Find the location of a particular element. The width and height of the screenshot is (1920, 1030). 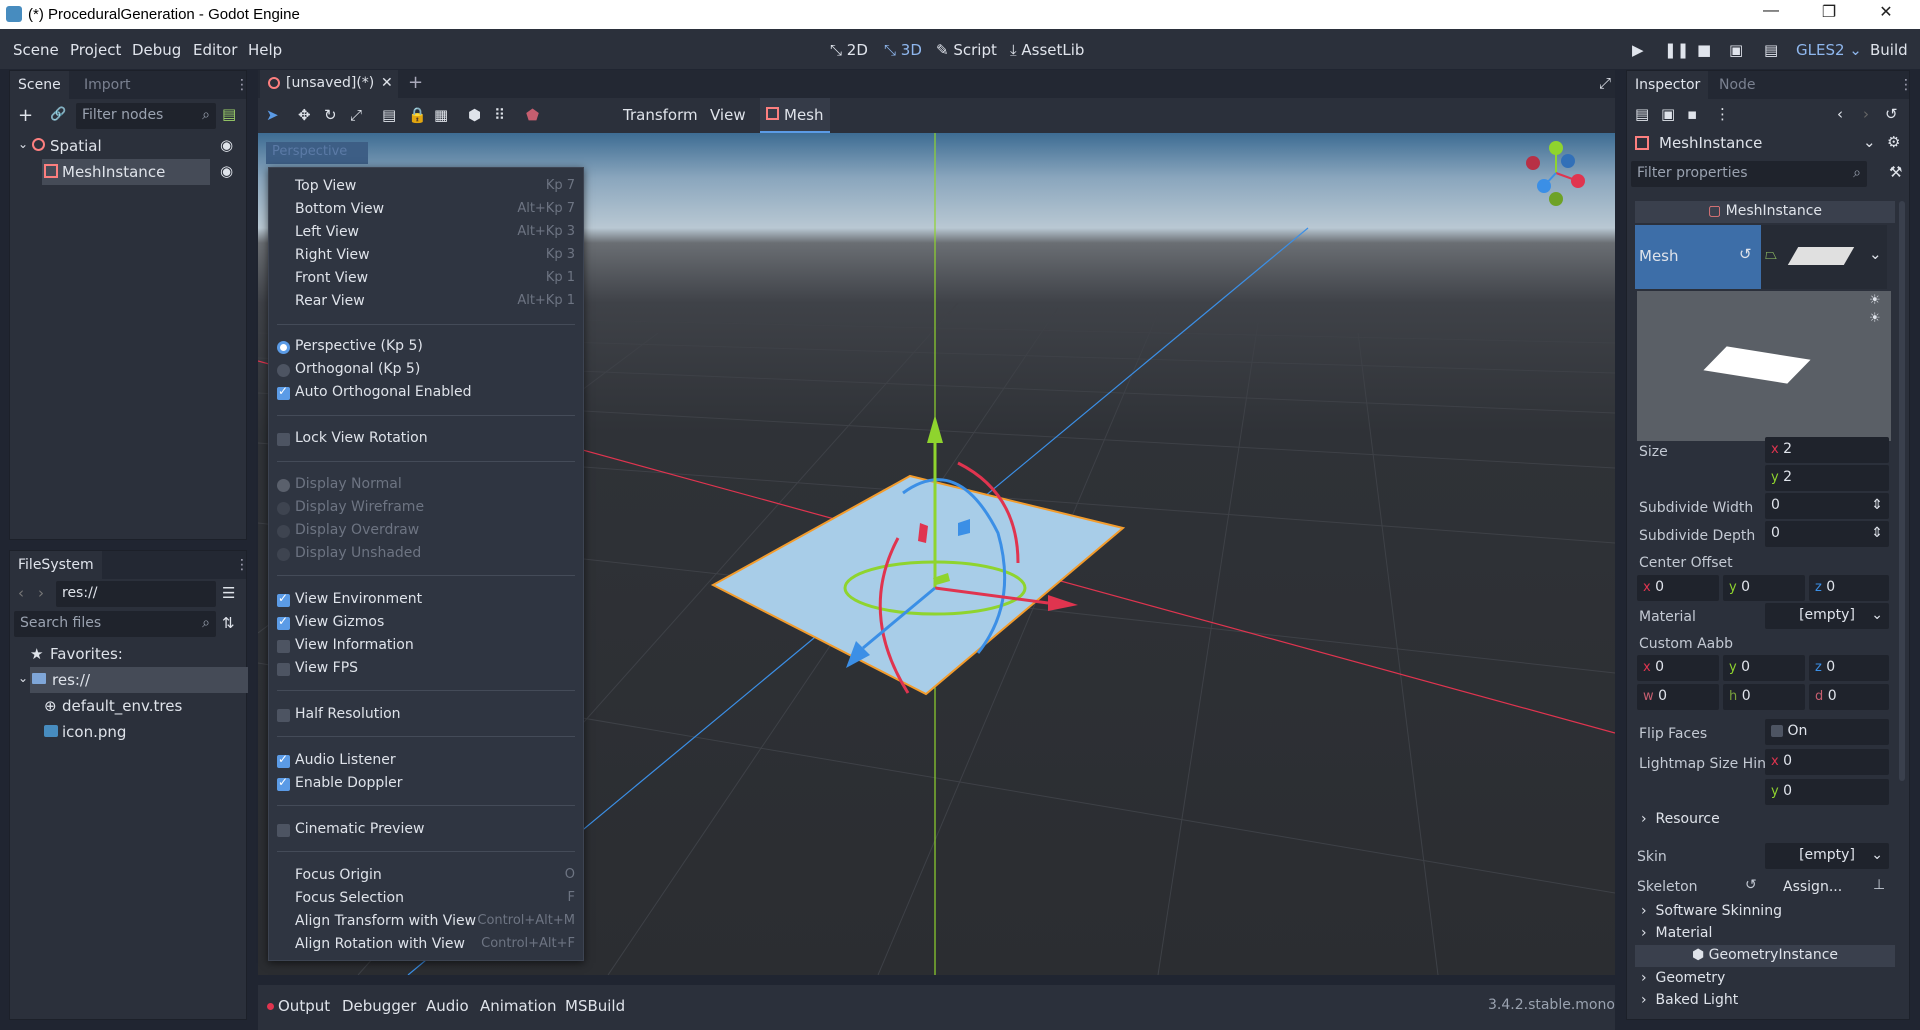

menu-item-bottom-view: Bottom View is located at coordinates (339, 209).